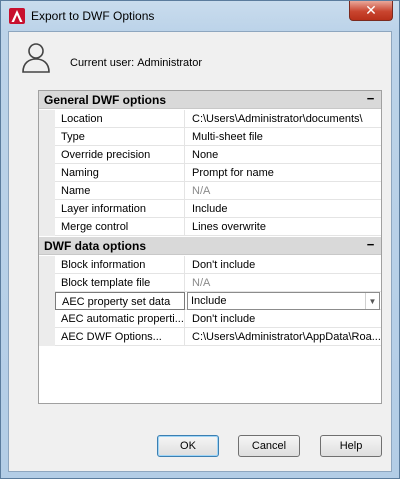 This screenshot has width=400, height=479. What do you see at coordinates (136, 63) in the screenshot?
I see `current-user-info: Current user: Administrator` at bounding box center [136, 63].